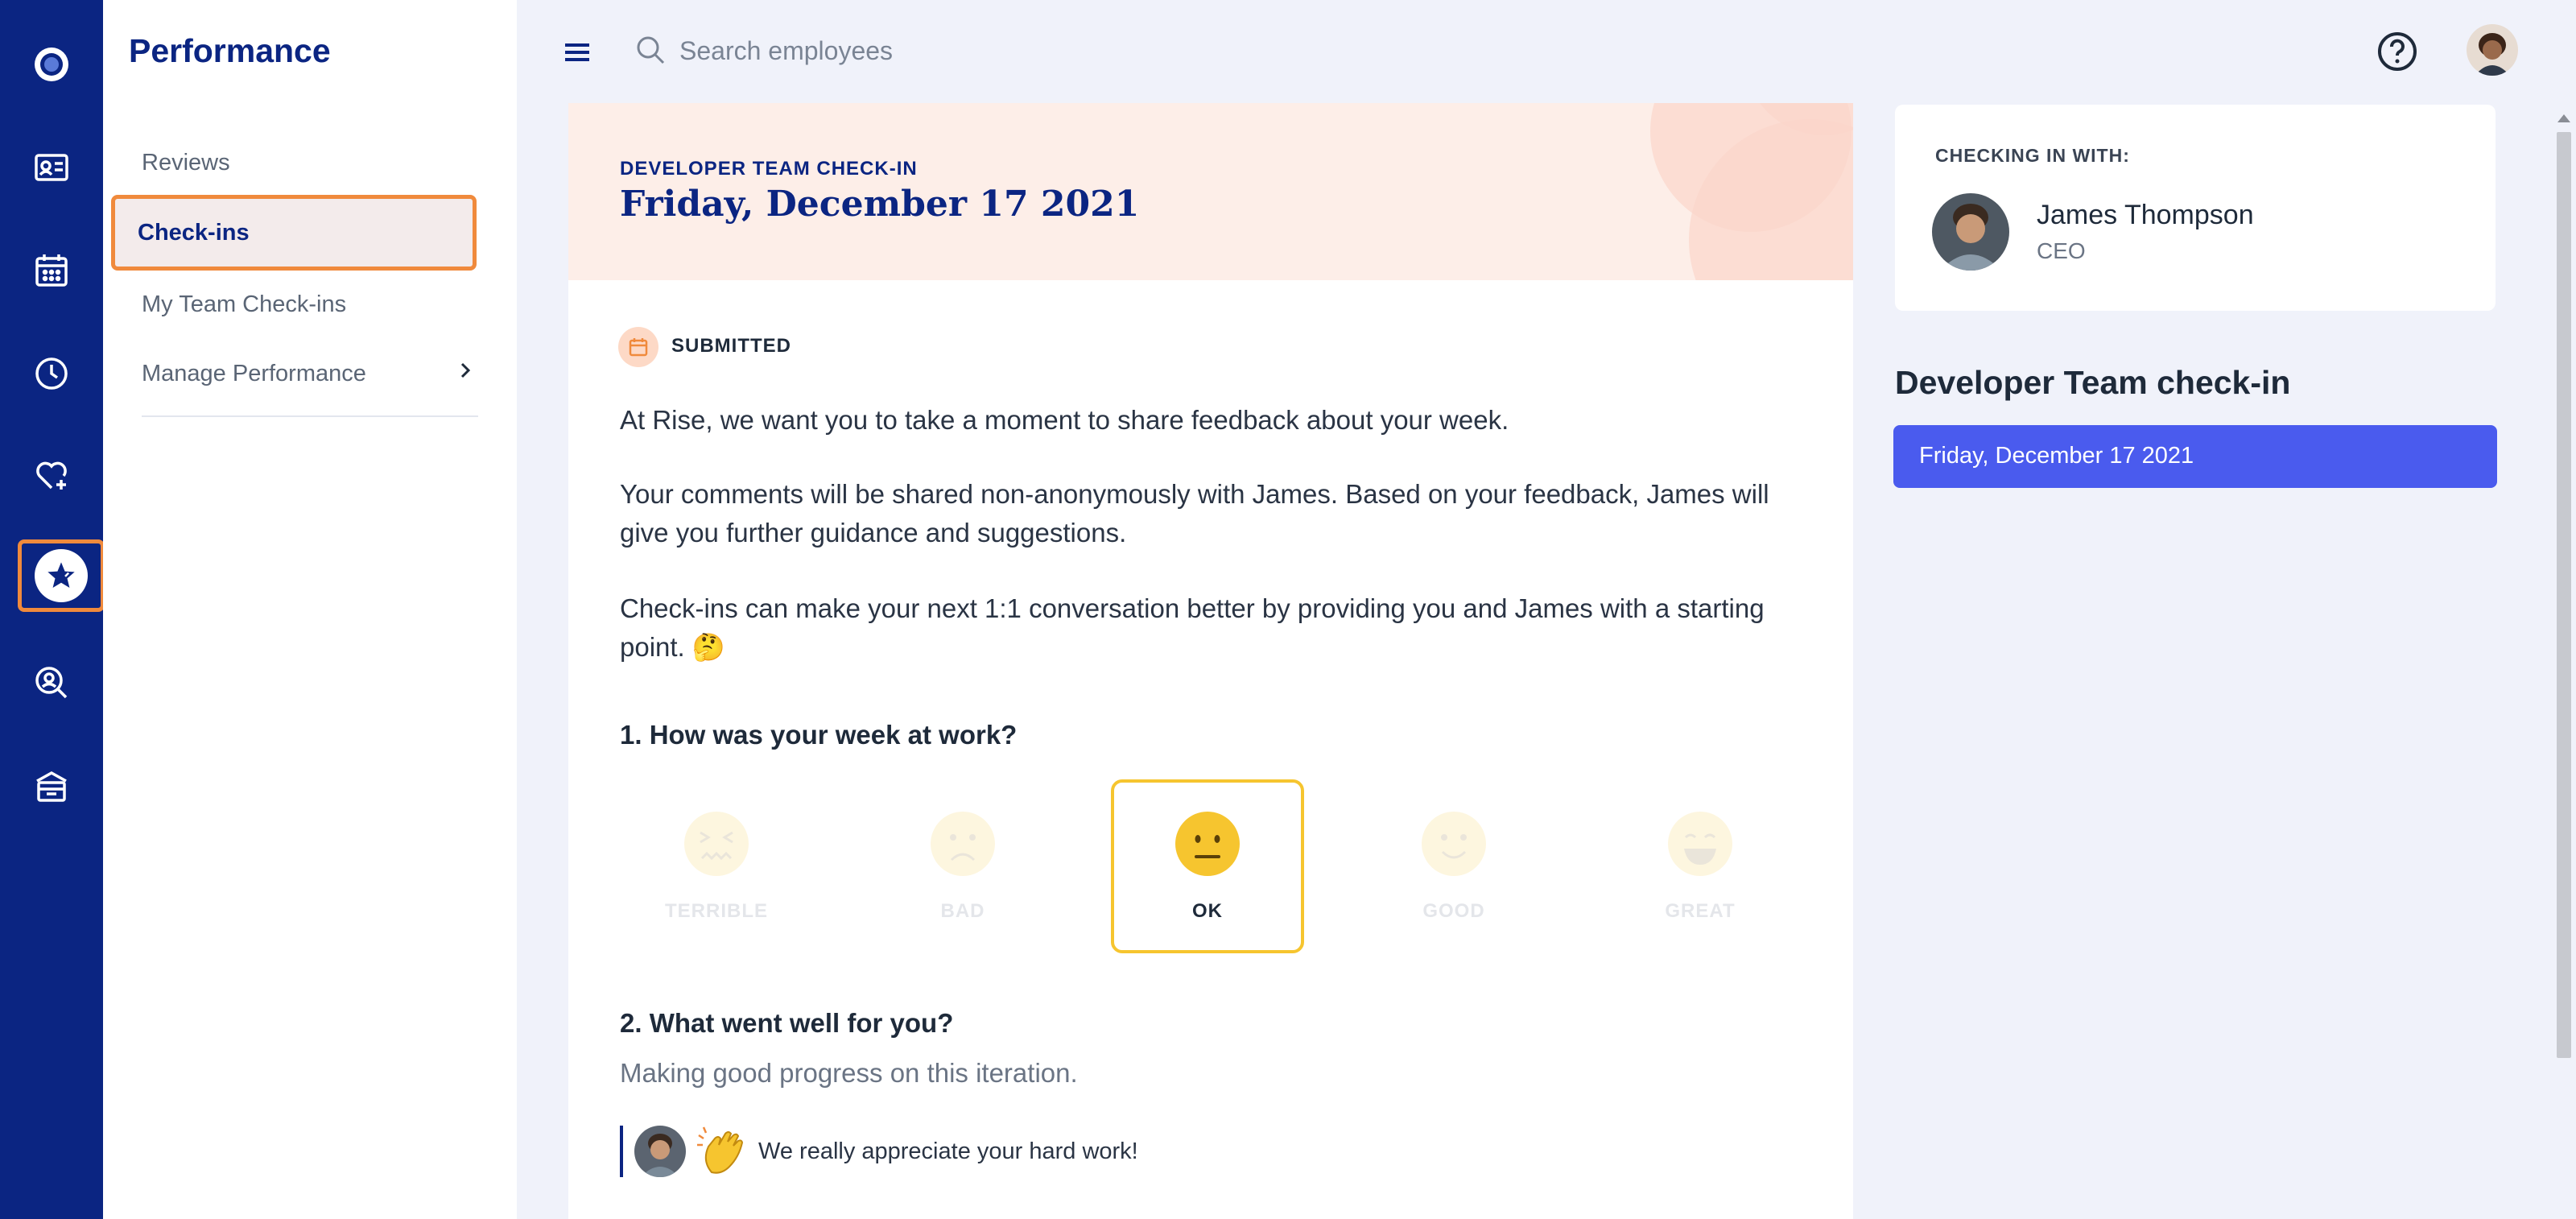 This screenshot has height=1219, width=2576. Describe the element at coordinates (51, 64) in the screenshot. I see `logo-icon` at that location.